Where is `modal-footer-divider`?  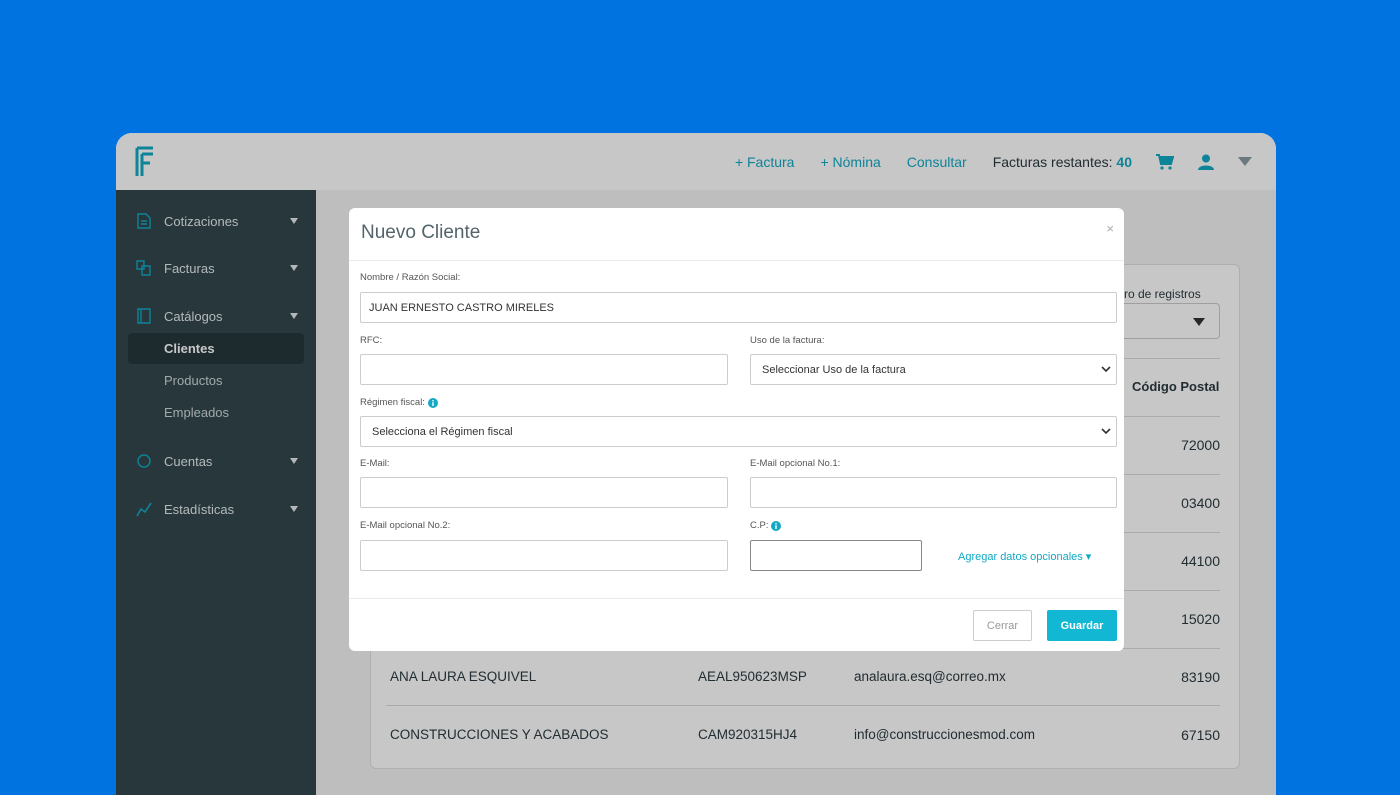 modal-footer-divider is located at coordinates (736, 598).